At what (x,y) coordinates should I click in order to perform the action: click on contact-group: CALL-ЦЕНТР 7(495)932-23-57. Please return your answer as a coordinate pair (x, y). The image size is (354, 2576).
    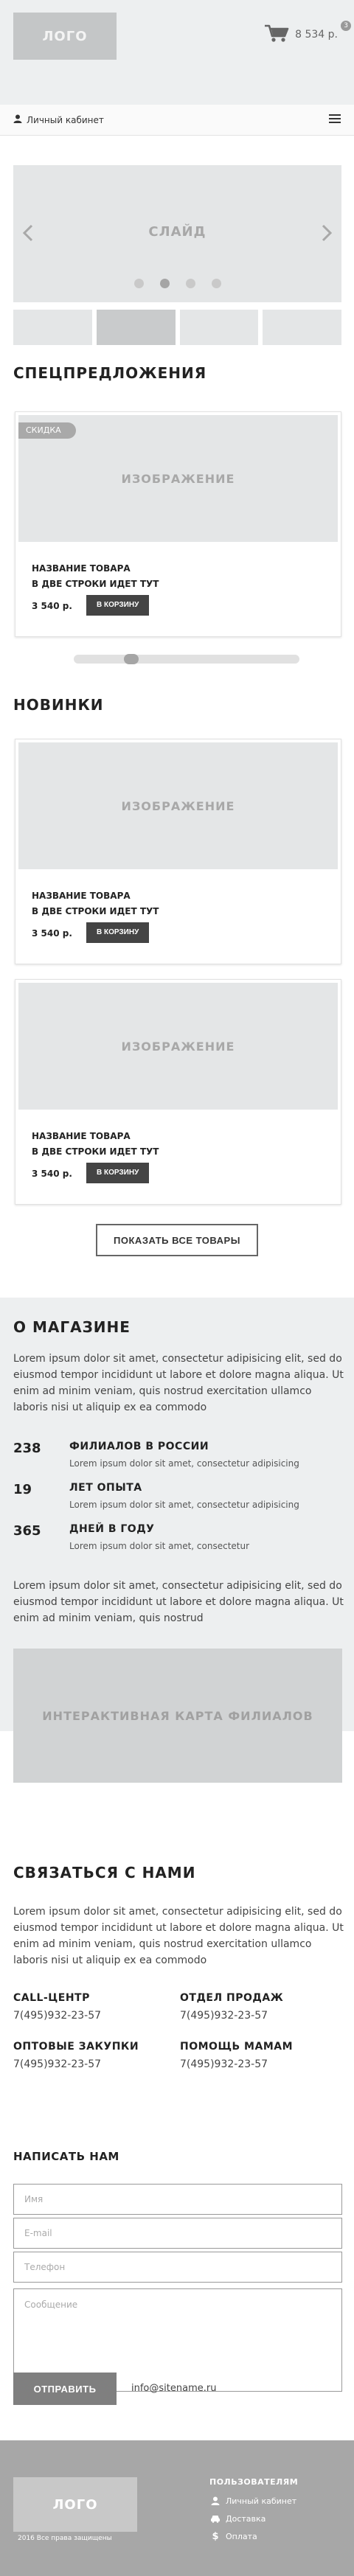
    Looking at the image, I should click on (87, 2007).